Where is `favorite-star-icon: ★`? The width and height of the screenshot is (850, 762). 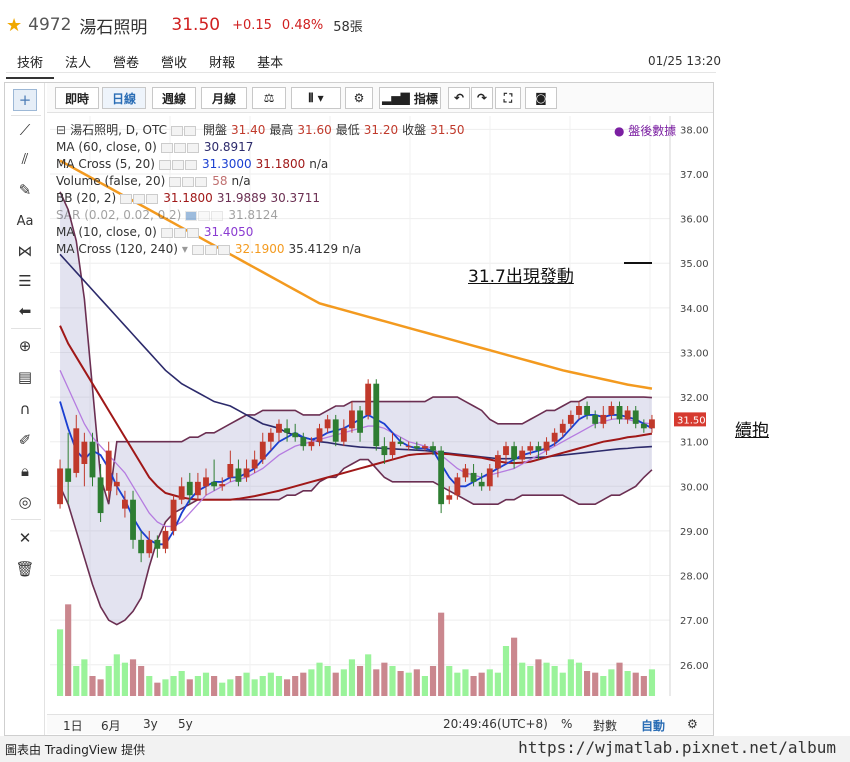
favorite-star-icon: ★ is located at coordinates (14, 25).